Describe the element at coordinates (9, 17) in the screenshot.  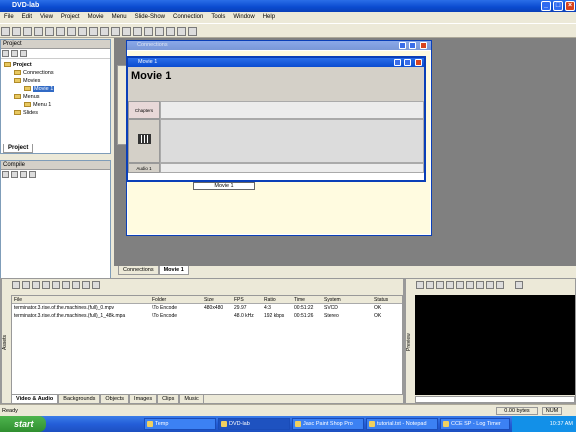
I see `menu-file: File` at that location.